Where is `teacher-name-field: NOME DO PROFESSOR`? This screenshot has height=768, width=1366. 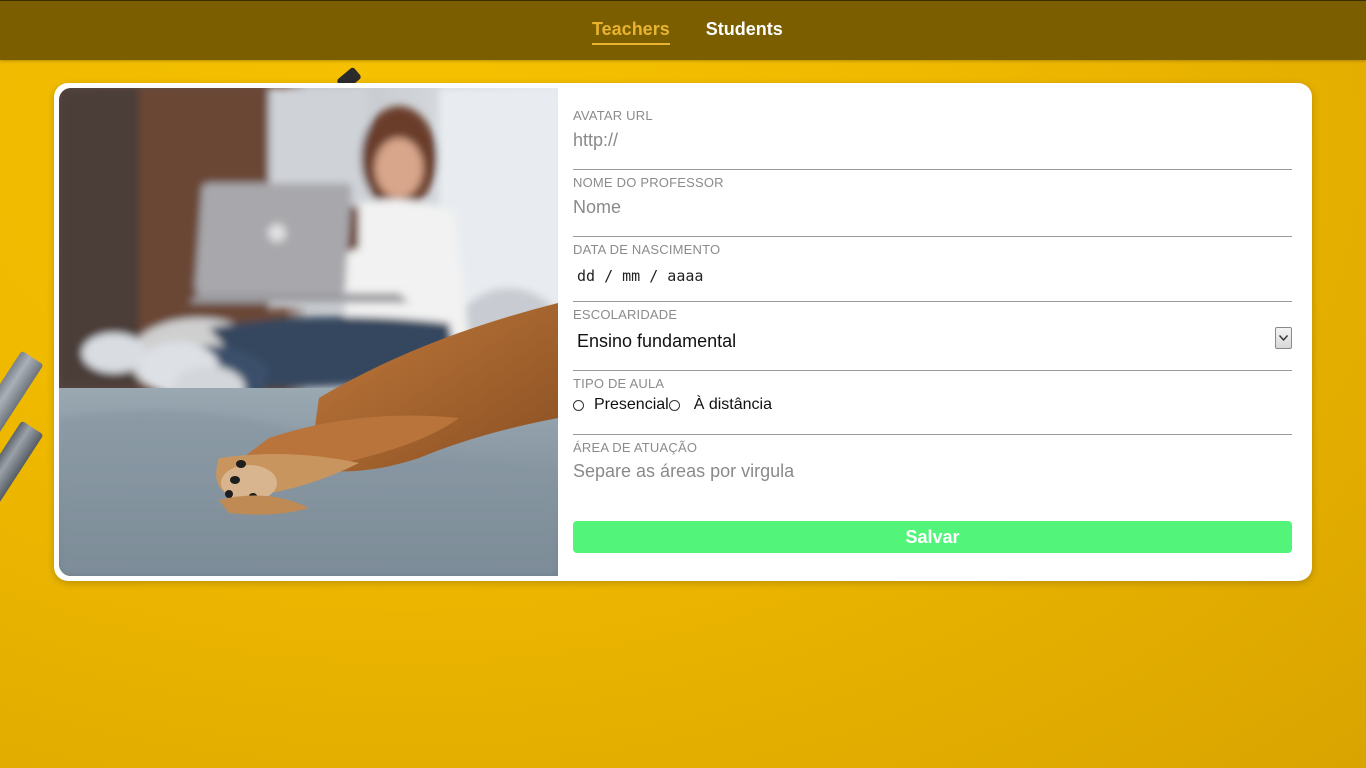
teacher-name-field: NOME DO PROFESSOR is located at coordinates (932, 206).